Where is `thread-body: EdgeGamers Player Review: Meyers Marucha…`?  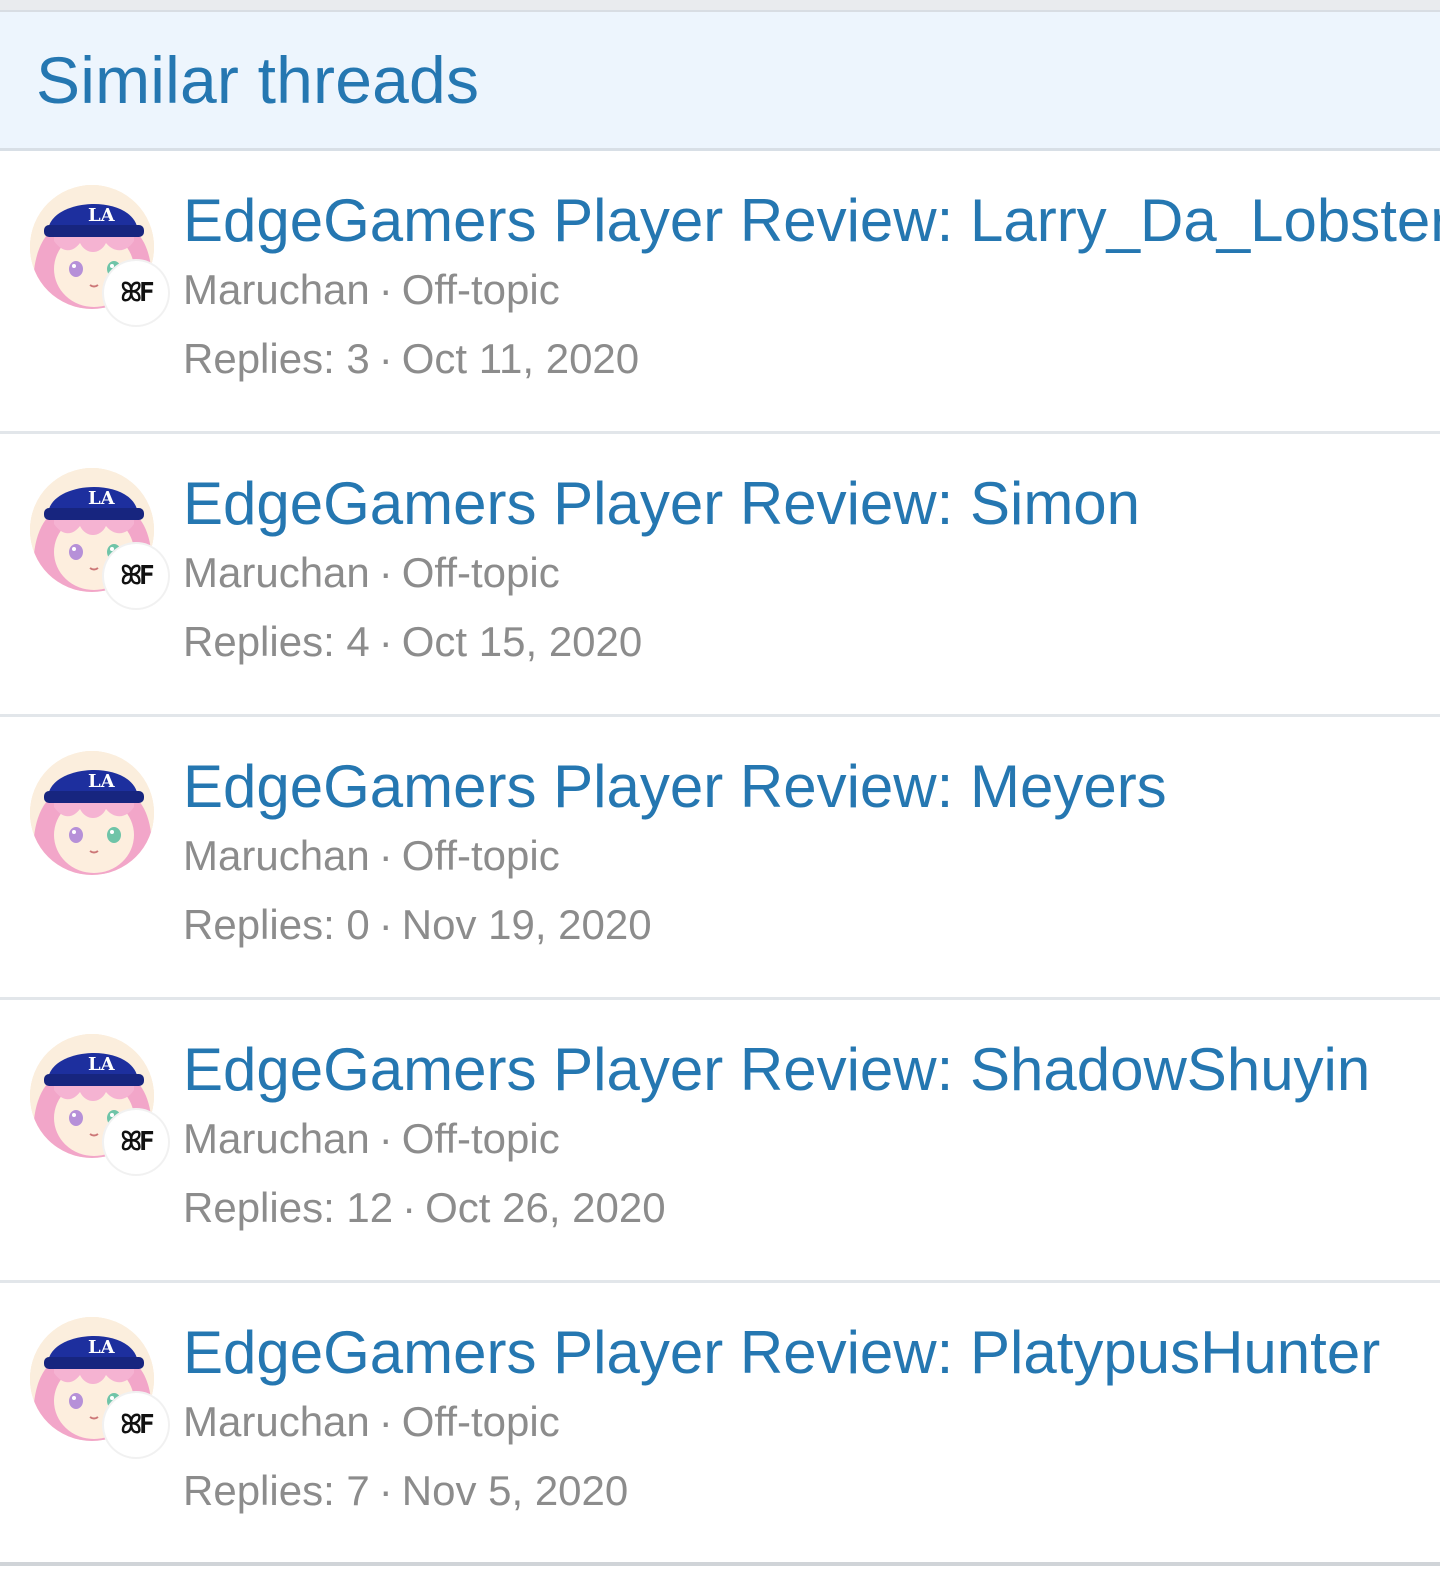
thread-body: EdgeGamers Player Review: Meyers Marucha… is located at coordinates (801, 847).